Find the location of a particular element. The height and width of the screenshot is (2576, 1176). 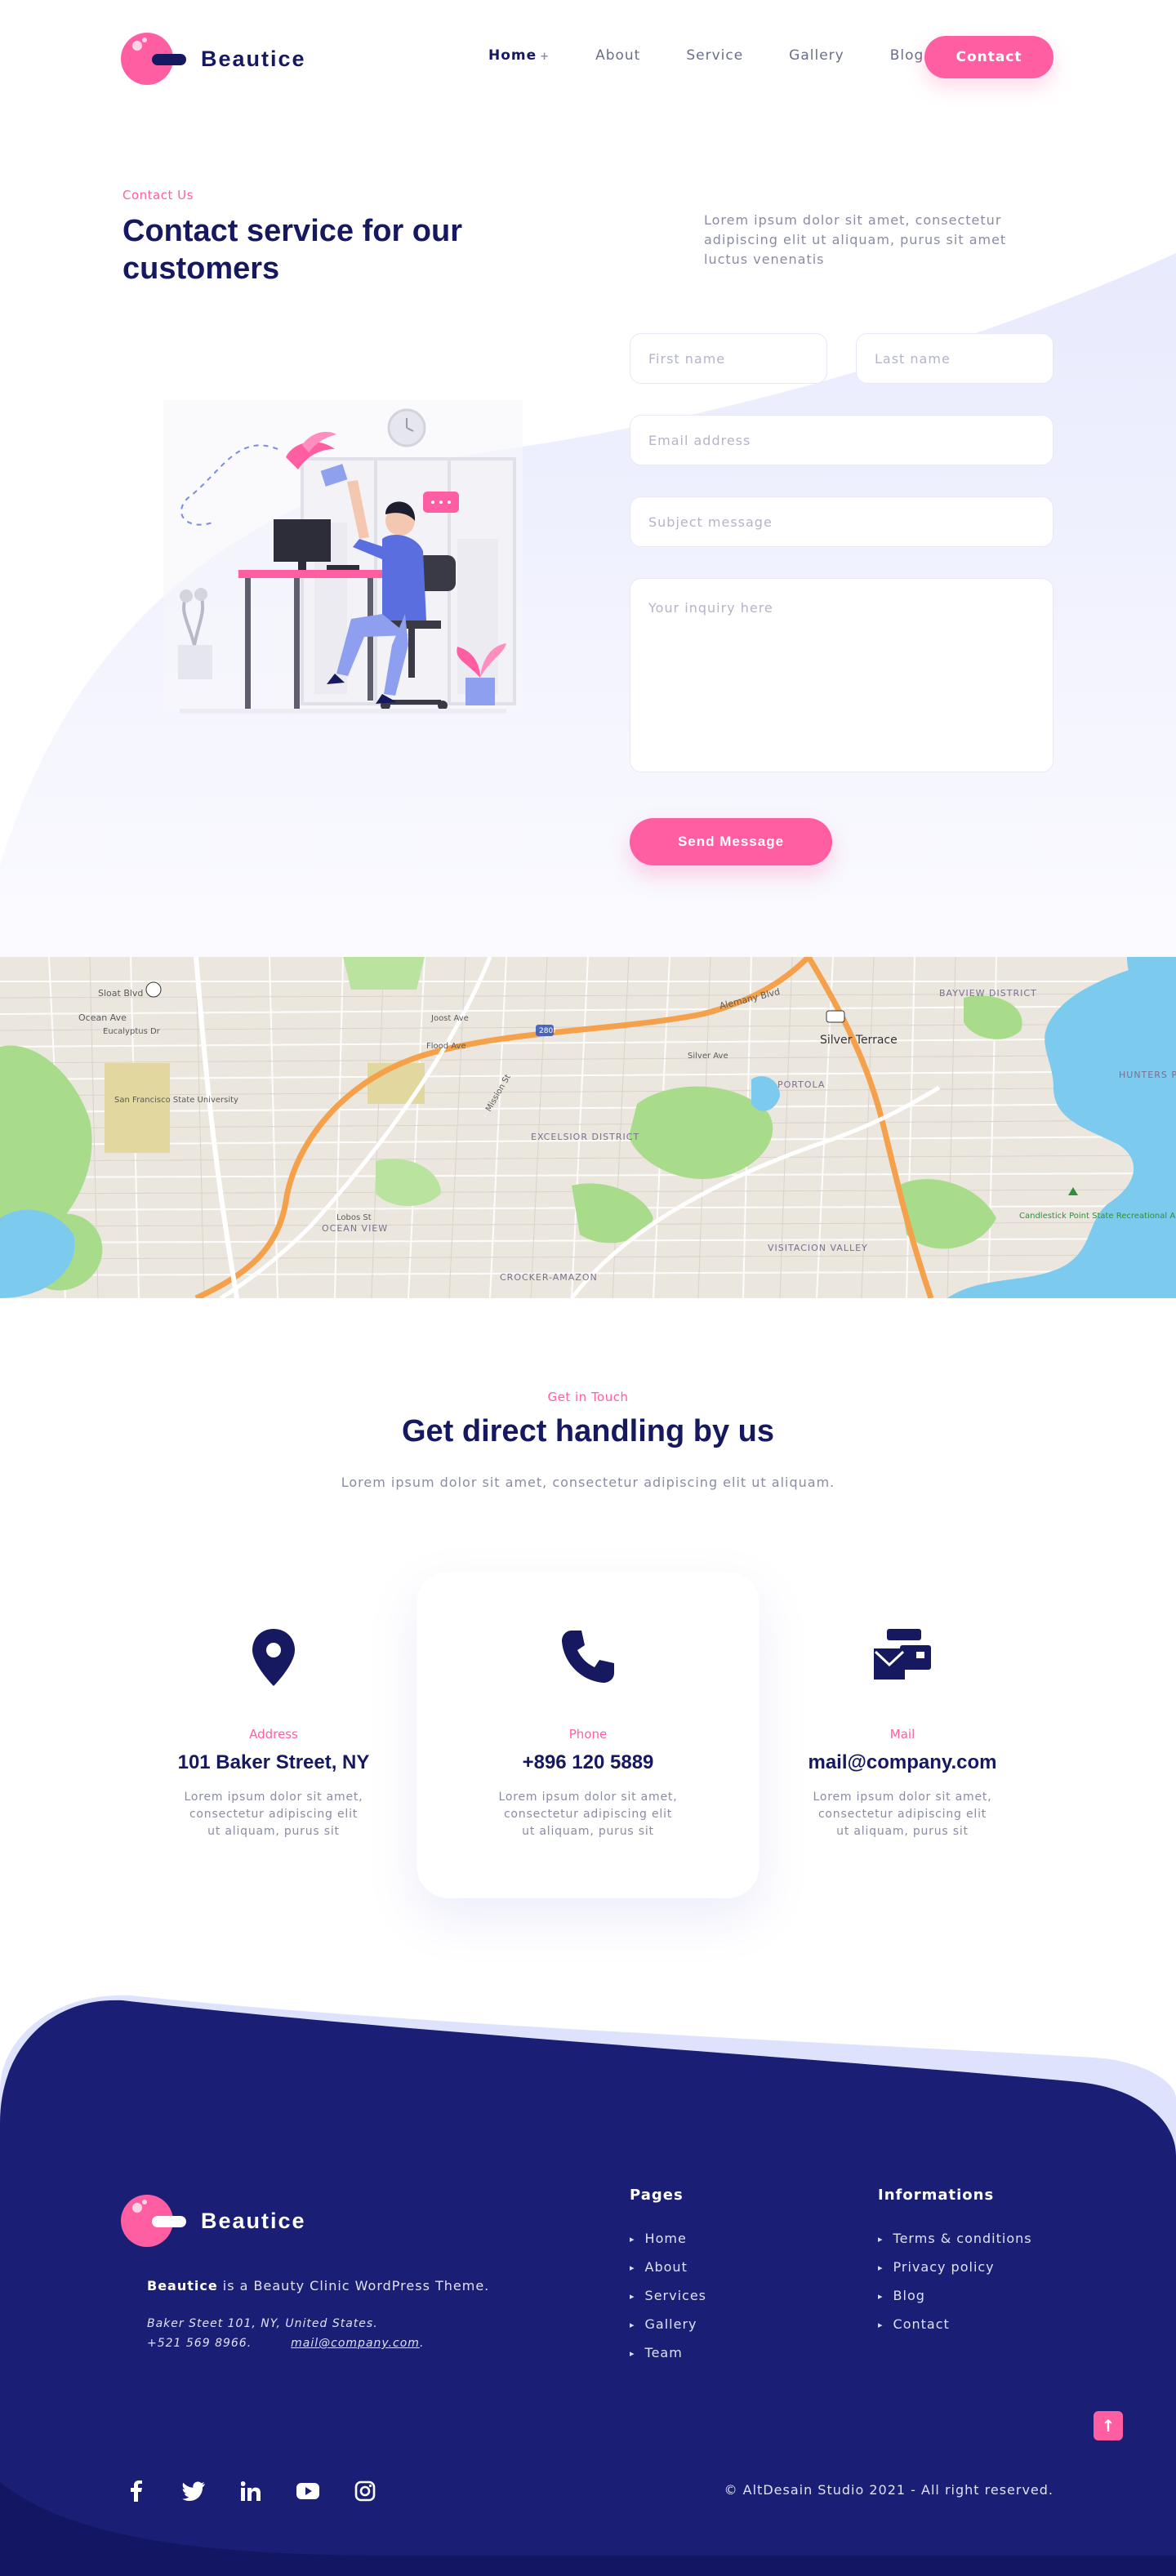

footer-pages-list: ▸ Home ▸ About ▸ Services ▸ Gallery ▸ Team is located at coordinates (668, 2302).